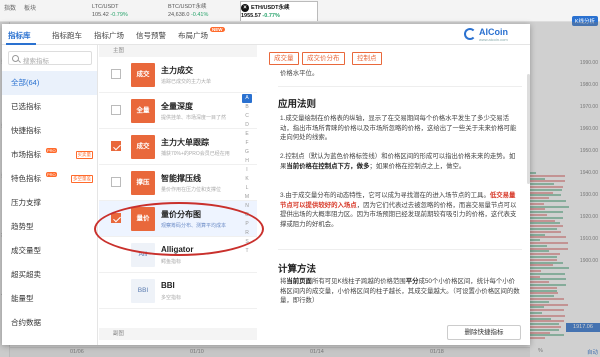  Describe the element at coordinates (247, 125) in the screenshot. I see `alphabet-letter: D` at that location.